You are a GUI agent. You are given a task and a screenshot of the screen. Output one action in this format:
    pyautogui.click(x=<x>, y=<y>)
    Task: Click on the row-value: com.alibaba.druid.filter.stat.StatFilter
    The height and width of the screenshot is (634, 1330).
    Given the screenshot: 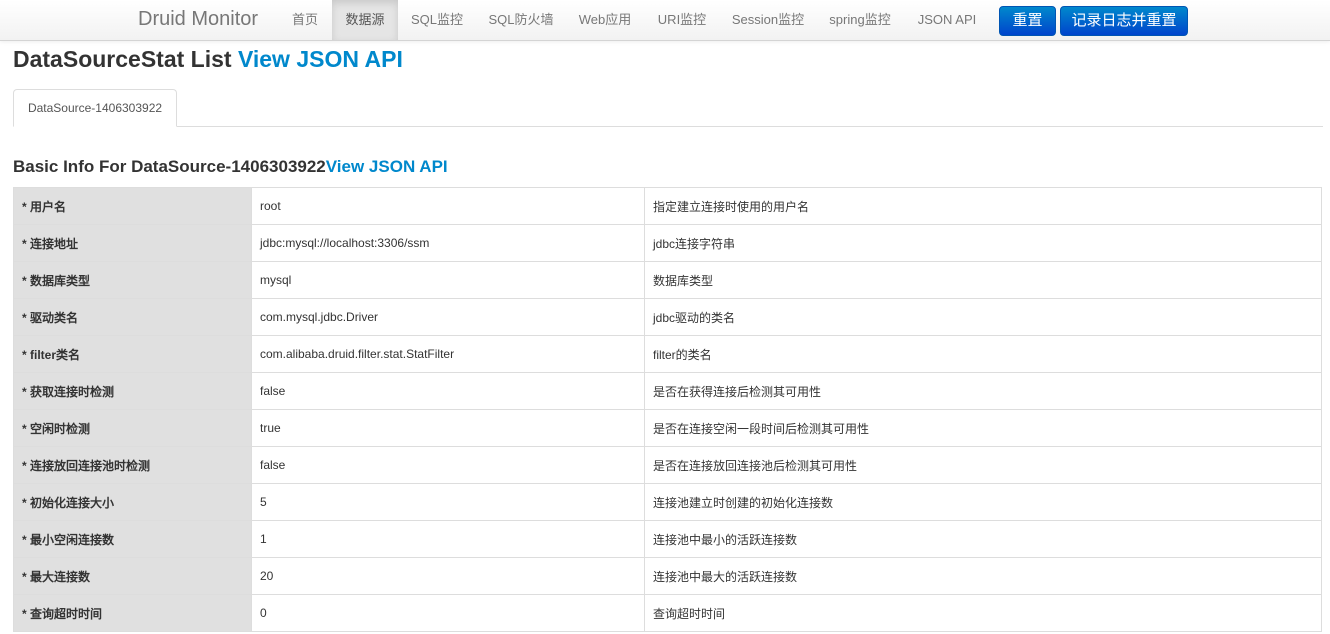 What is the action you would take?
    pyautogui.click(x=448, y=354)
    